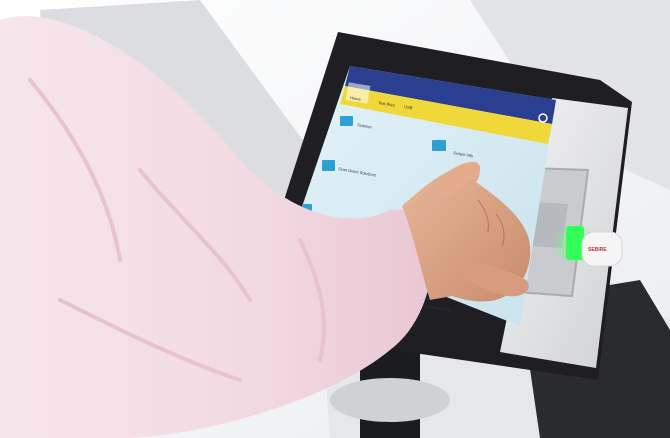  Describe the element at coordinates (575, 243) in the screenshot. I see `usb-port-light` at that location.